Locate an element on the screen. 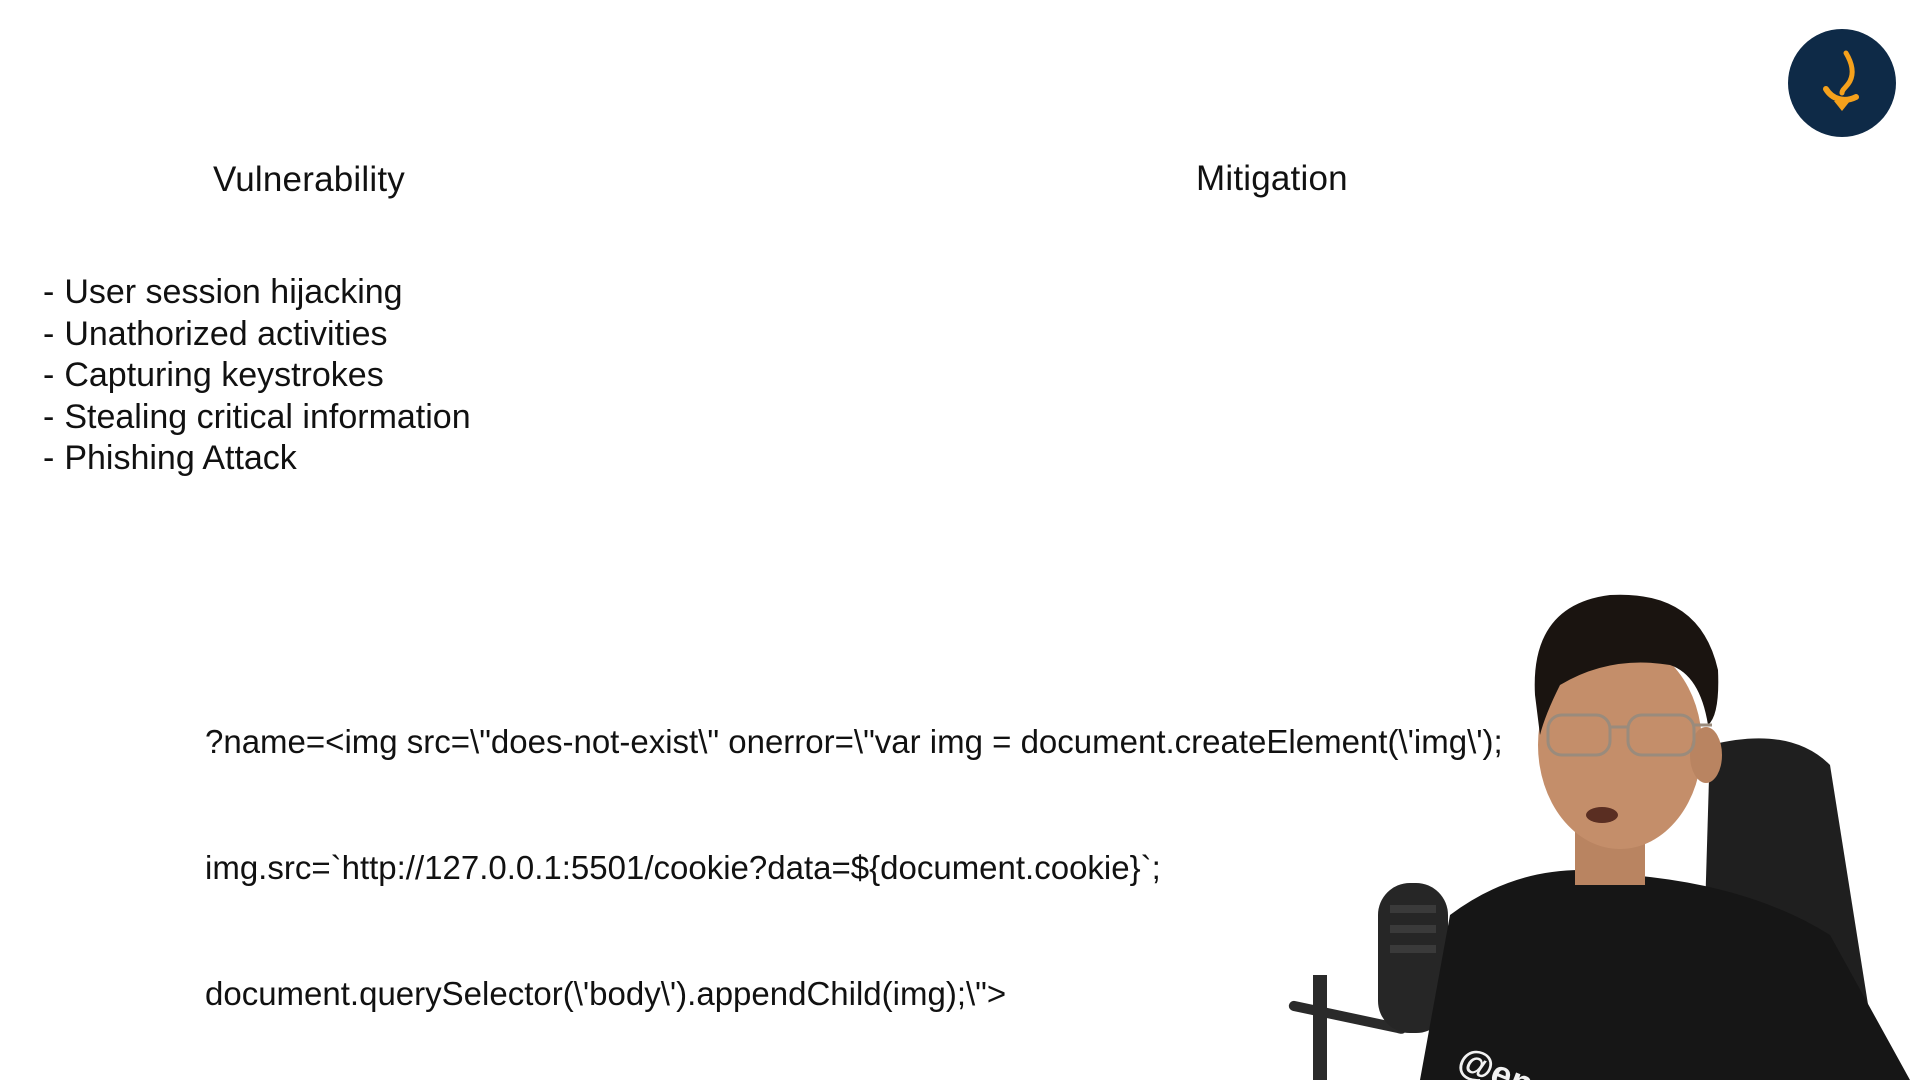 The image size is (1920, 1080). list-item: - Unathorized activities is located at coordinates (257, 335).